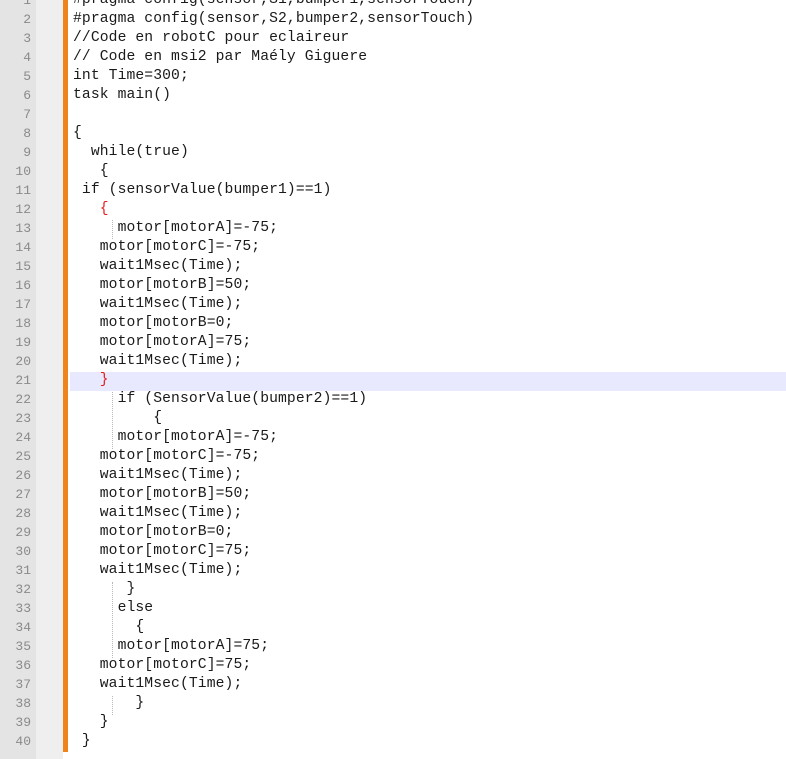 Image resolution: width=786 pixels, height=759 pixels. What do you see at coordinates (131, 152) in the screenshot?
I see `code-line: while(true)` at bounding box center [131, 152].